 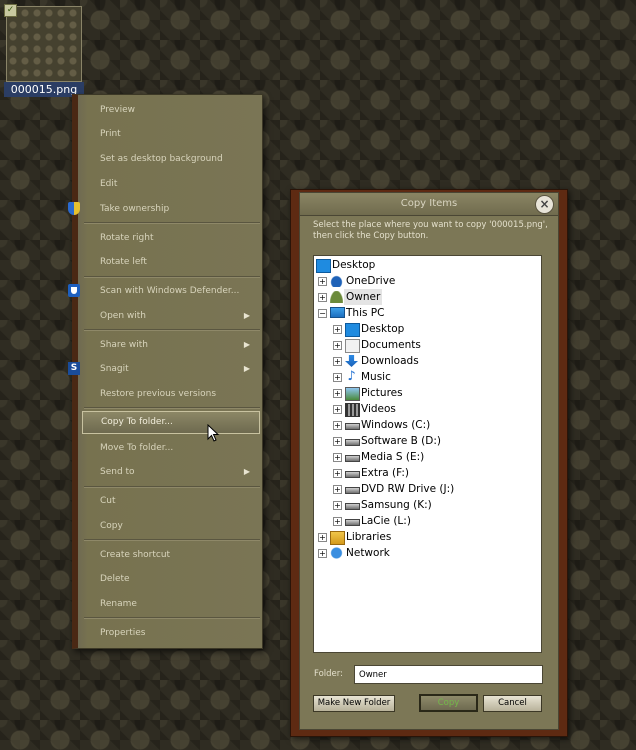 I want to click on menu-item-set-background: Set as desktop background, so click(x=170, y=159).